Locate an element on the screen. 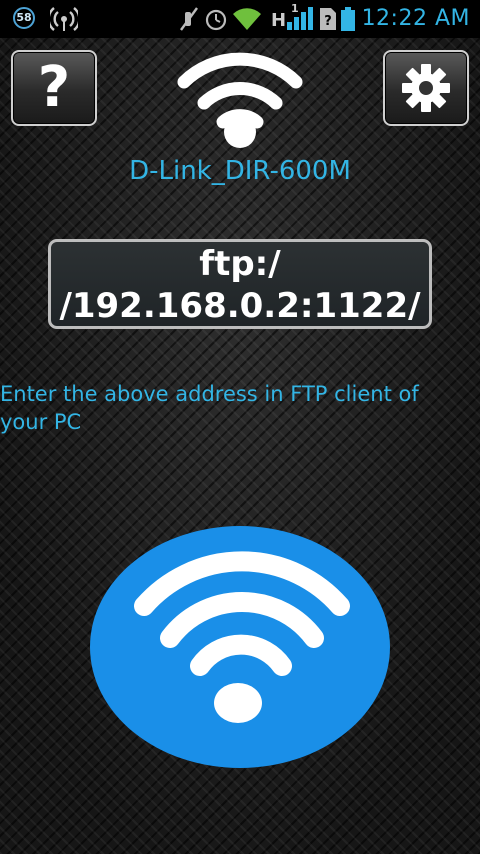  ftp-address-box: ftp:/ /192.168.0.2:1122/ is located at coordinates (240, 284).